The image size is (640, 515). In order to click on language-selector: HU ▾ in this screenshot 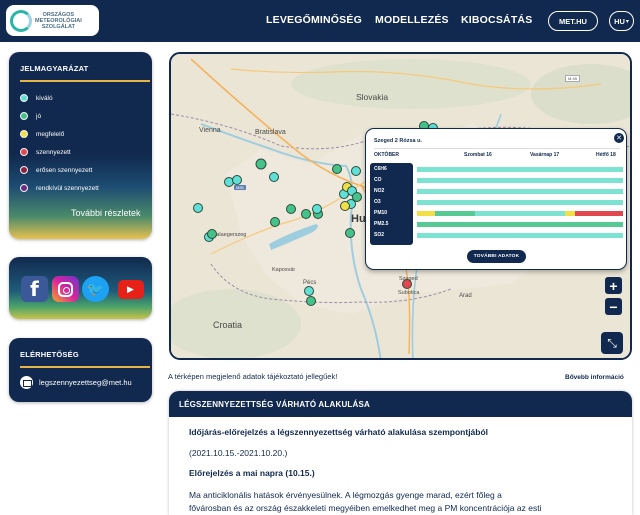, I will do `click(621, 21)`.